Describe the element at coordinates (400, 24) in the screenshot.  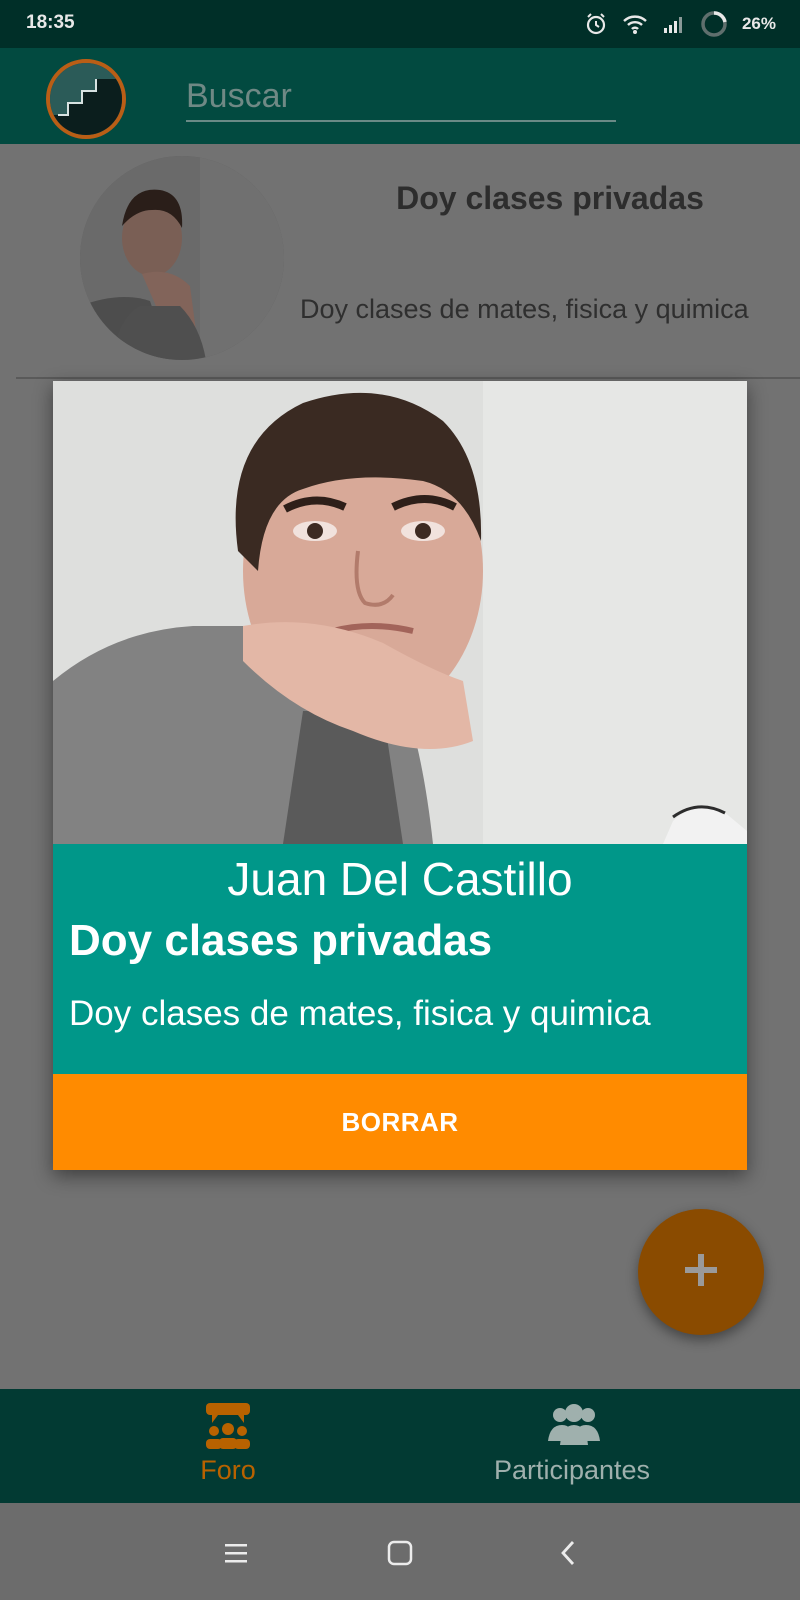
I see `status-bar: 18:35 26%` at that location.